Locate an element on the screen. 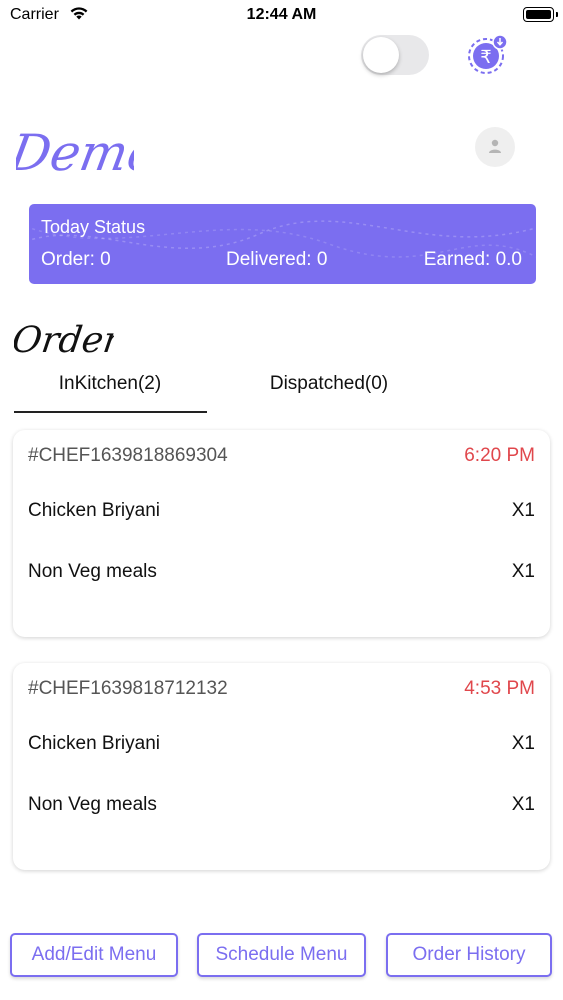  add-edit-menu-button: Add/Edit Menu is located at coordinates (94, 955).